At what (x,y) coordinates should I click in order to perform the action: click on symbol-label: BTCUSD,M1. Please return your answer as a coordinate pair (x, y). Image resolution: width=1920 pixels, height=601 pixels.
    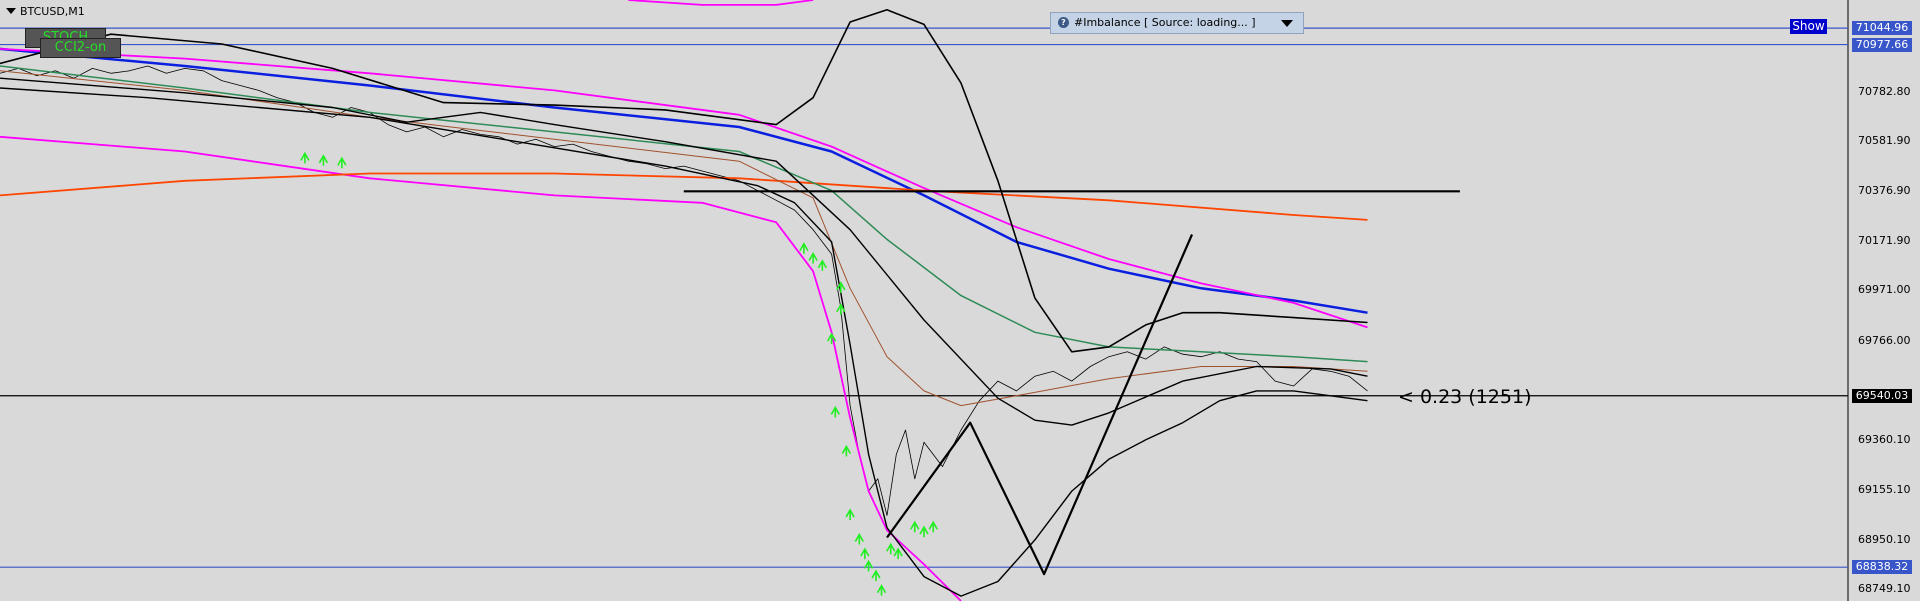
    Looking at the image, I should click on (52, 11).